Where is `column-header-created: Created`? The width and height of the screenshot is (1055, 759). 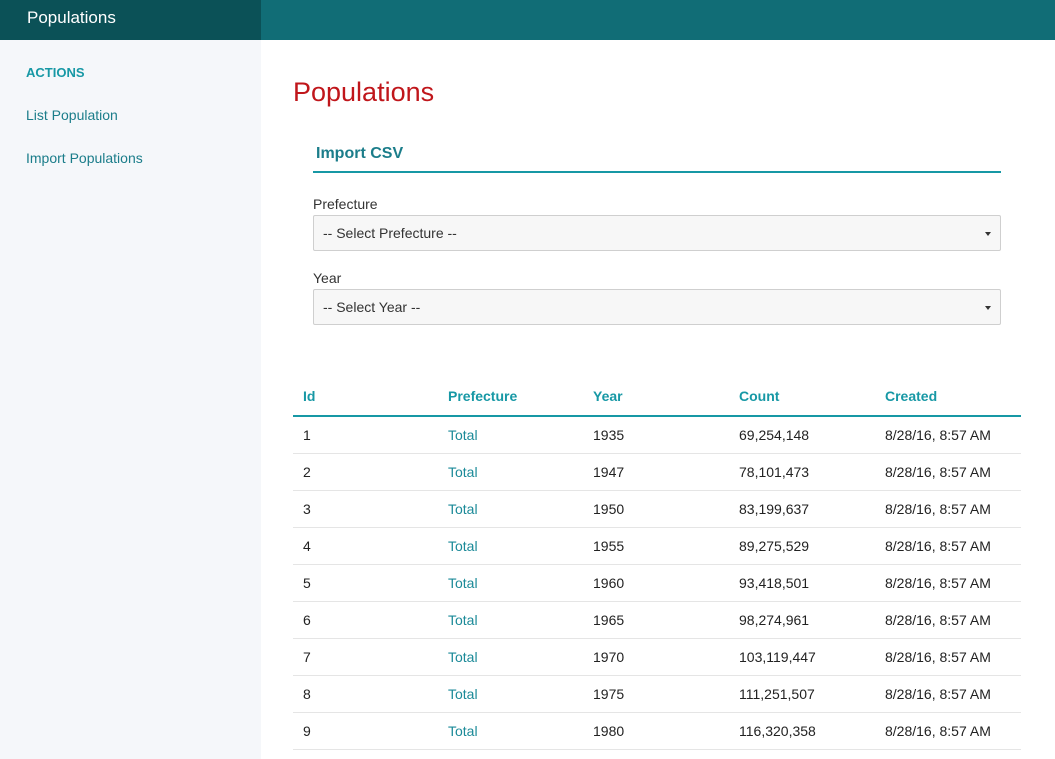
column-header-created: Created is located at coordinates (948, 397).